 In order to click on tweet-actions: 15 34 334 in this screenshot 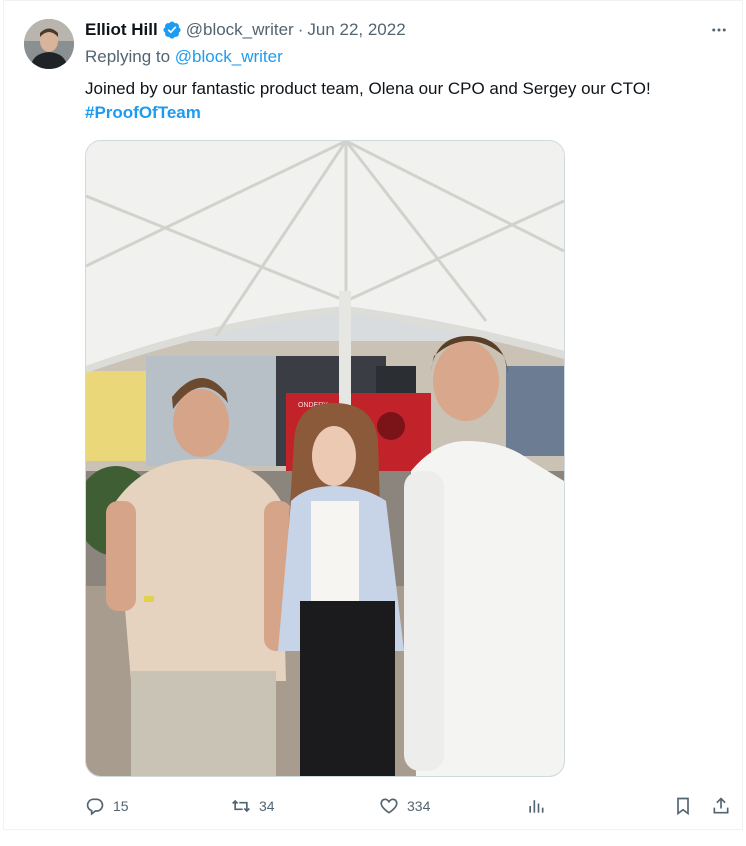, I will do `click(407, 806)`.